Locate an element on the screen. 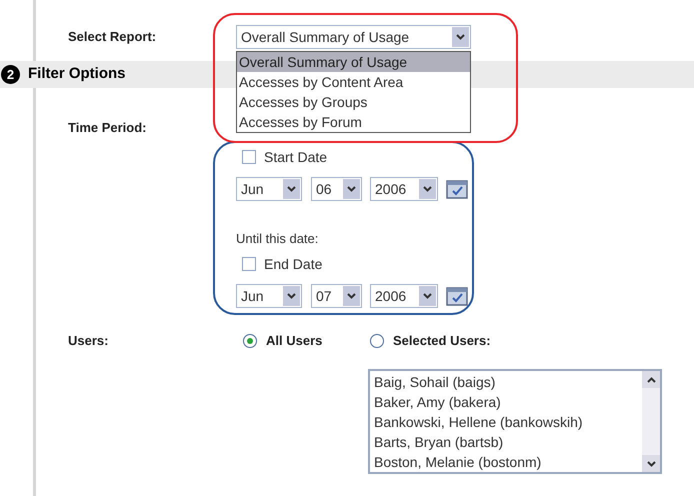 The height and width of the screenshot is (496, 694). user-list-box: Baig, Sohail (baigs) Baker, Amy (bakera) Bankowski, Hellene (bankowskih) Barts, Bryan (bartsb) Boston, Melanie (bostonm) is located at coordinates (515, 421).